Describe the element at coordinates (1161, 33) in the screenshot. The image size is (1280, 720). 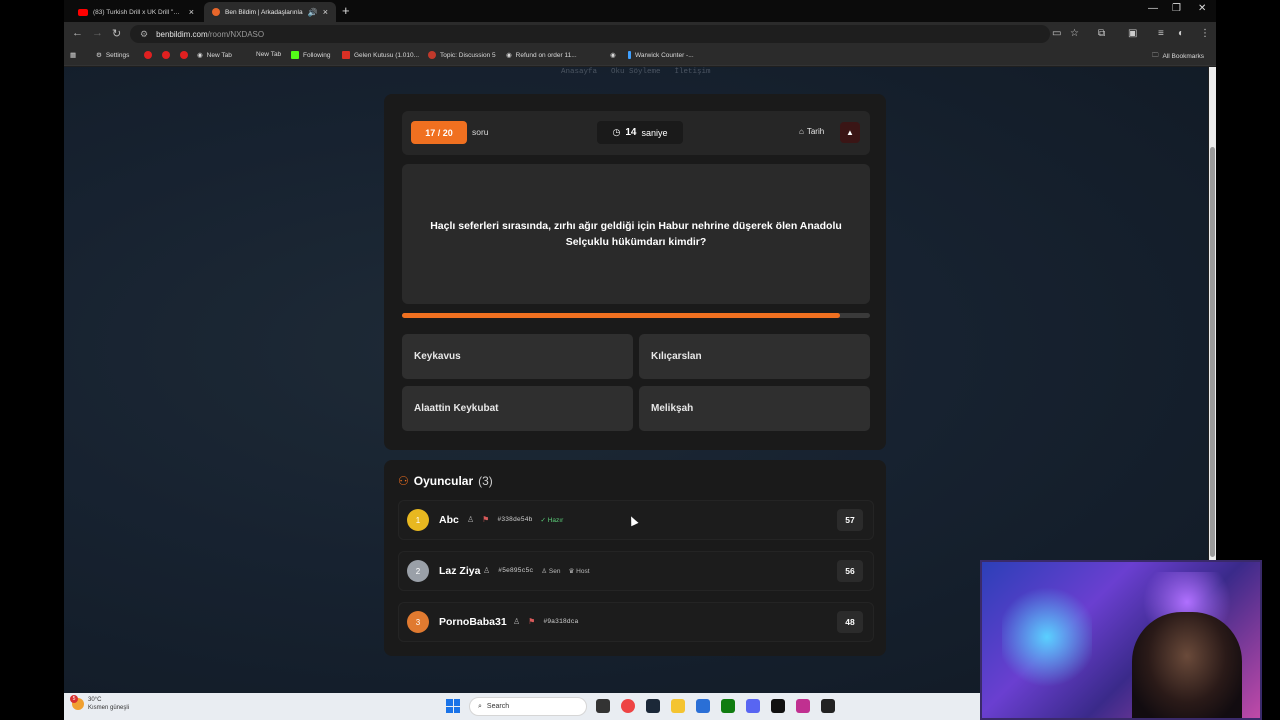
I see `downloads-icon: ≡` at that location.